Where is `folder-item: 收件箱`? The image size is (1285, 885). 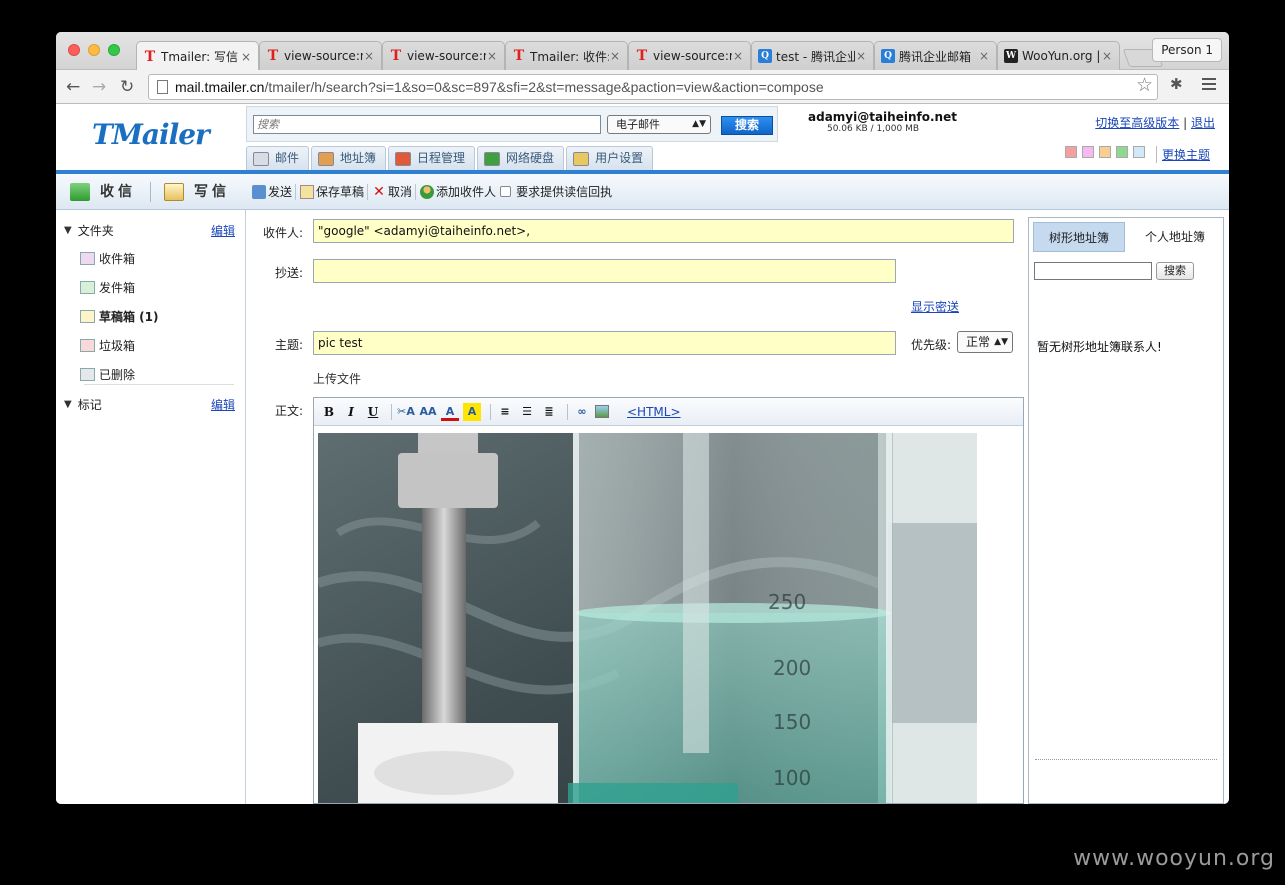
folder-item: 收件箱 is located at coordinates (107, 258).